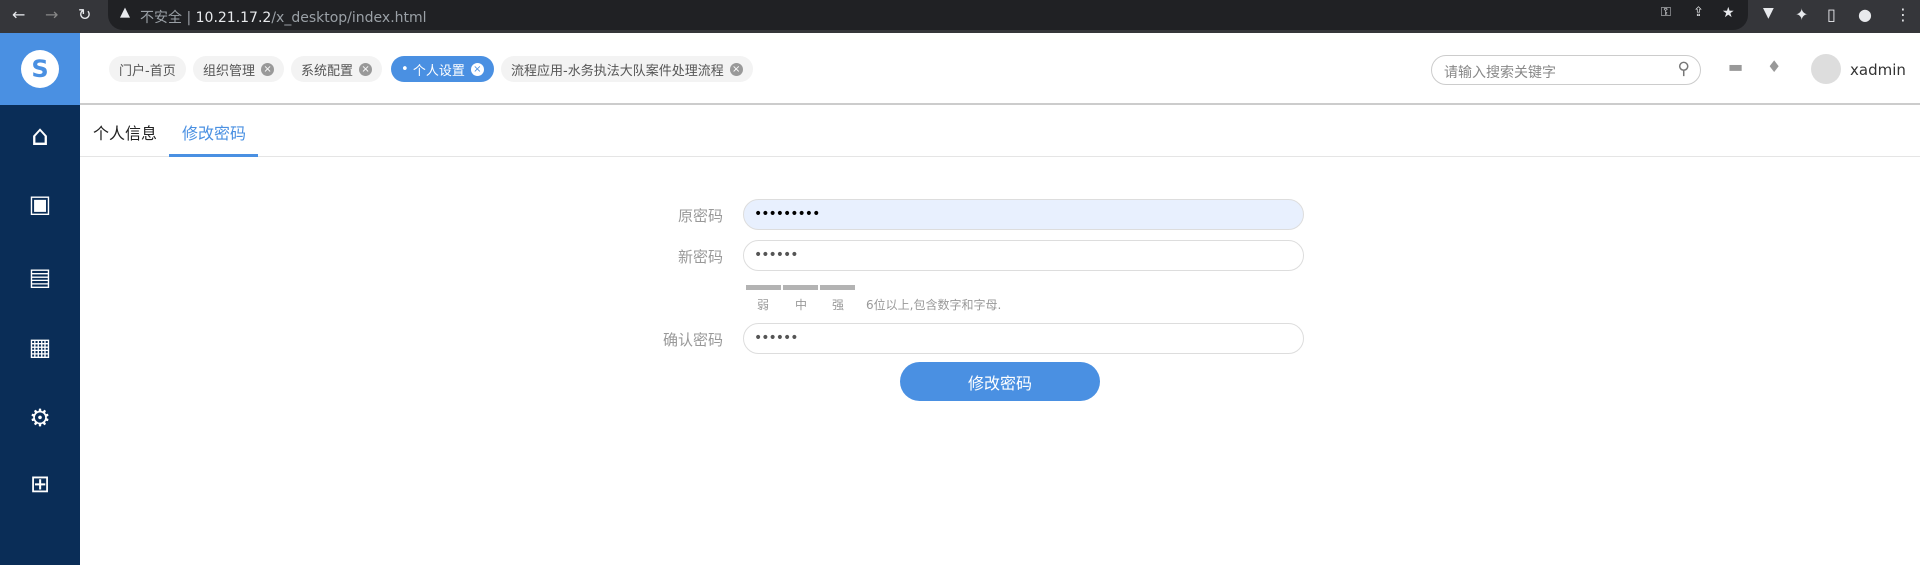  What do you see at coordinates (40, 204) in the screenshot?
I see `monitor-user-icon: ▣` at bounding box center [40, 204].